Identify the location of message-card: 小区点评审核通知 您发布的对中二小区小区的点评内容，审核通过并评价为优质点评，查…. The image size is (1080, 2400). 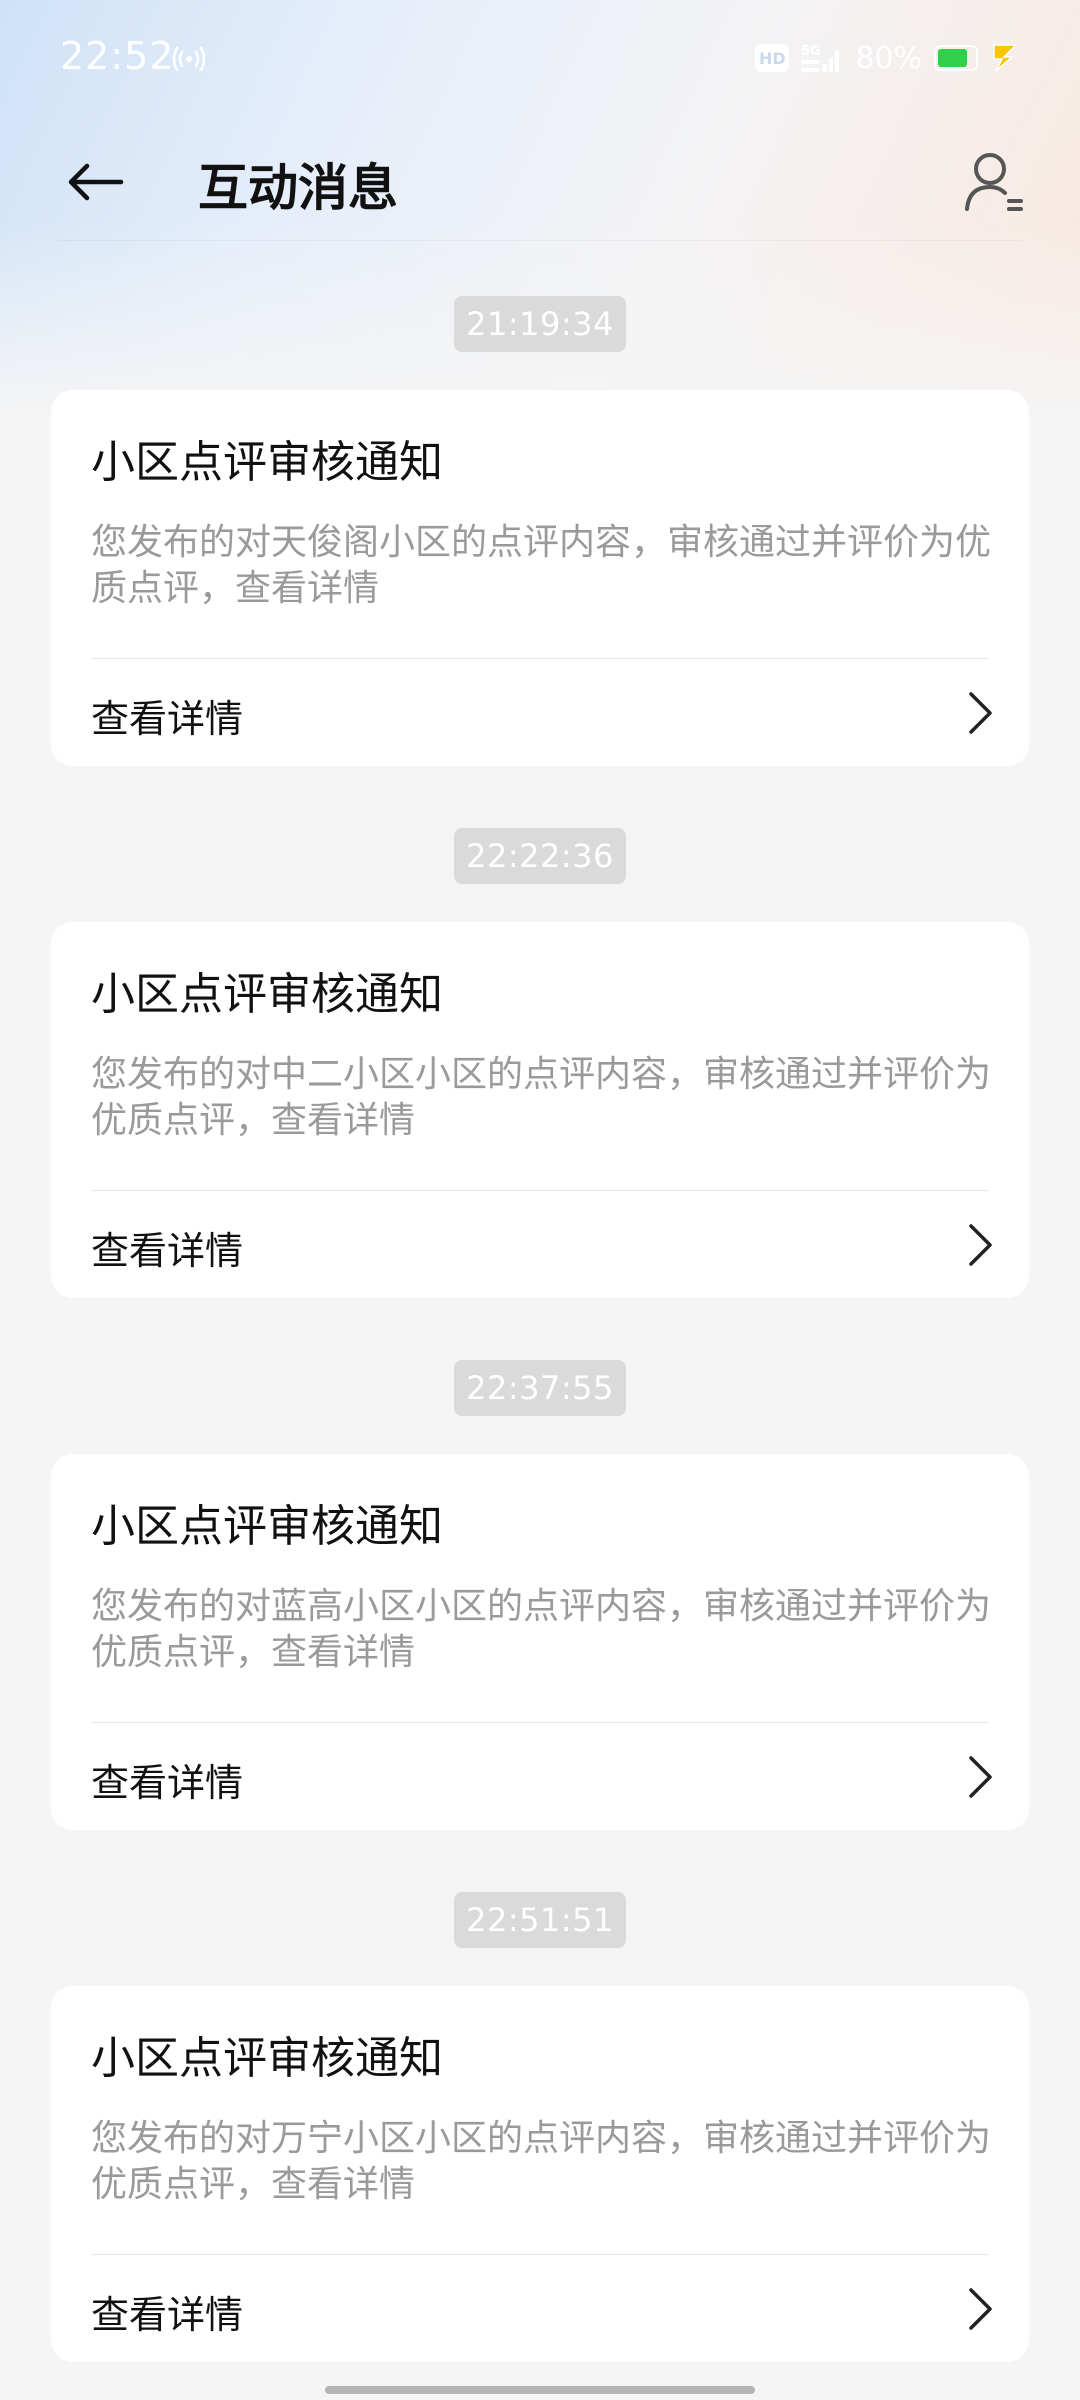
(540, 1110).